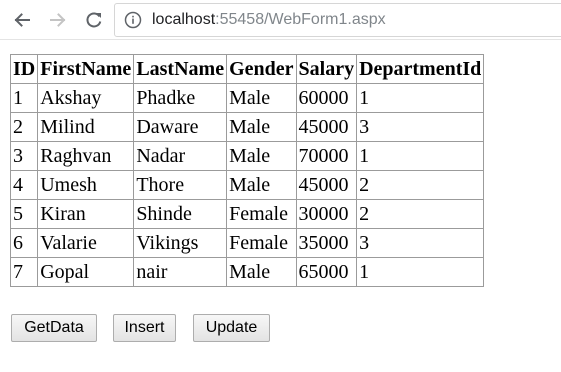 This screenshot has width=561, height=372. I want to click on table-cell: Phadke, so click(180, 98).